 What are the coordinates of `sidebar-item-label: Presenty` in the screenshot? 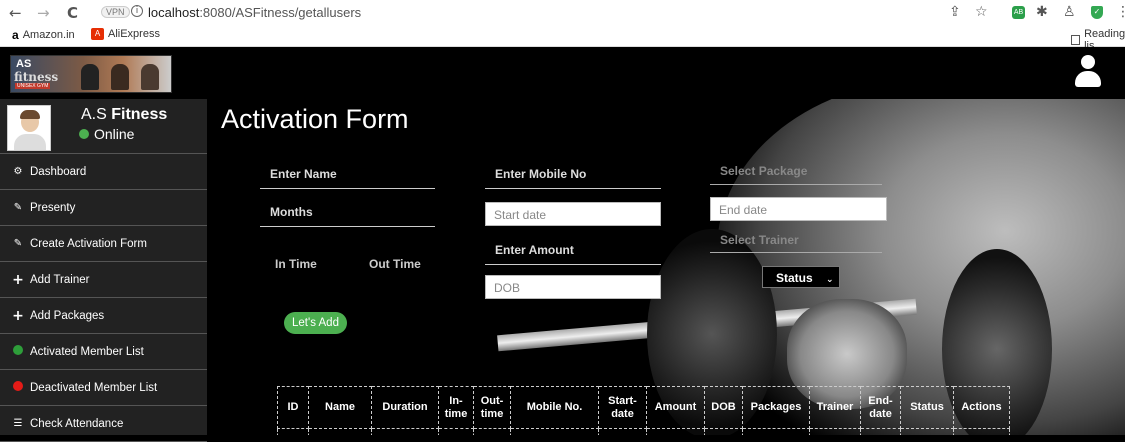 It's located at (53, 207).